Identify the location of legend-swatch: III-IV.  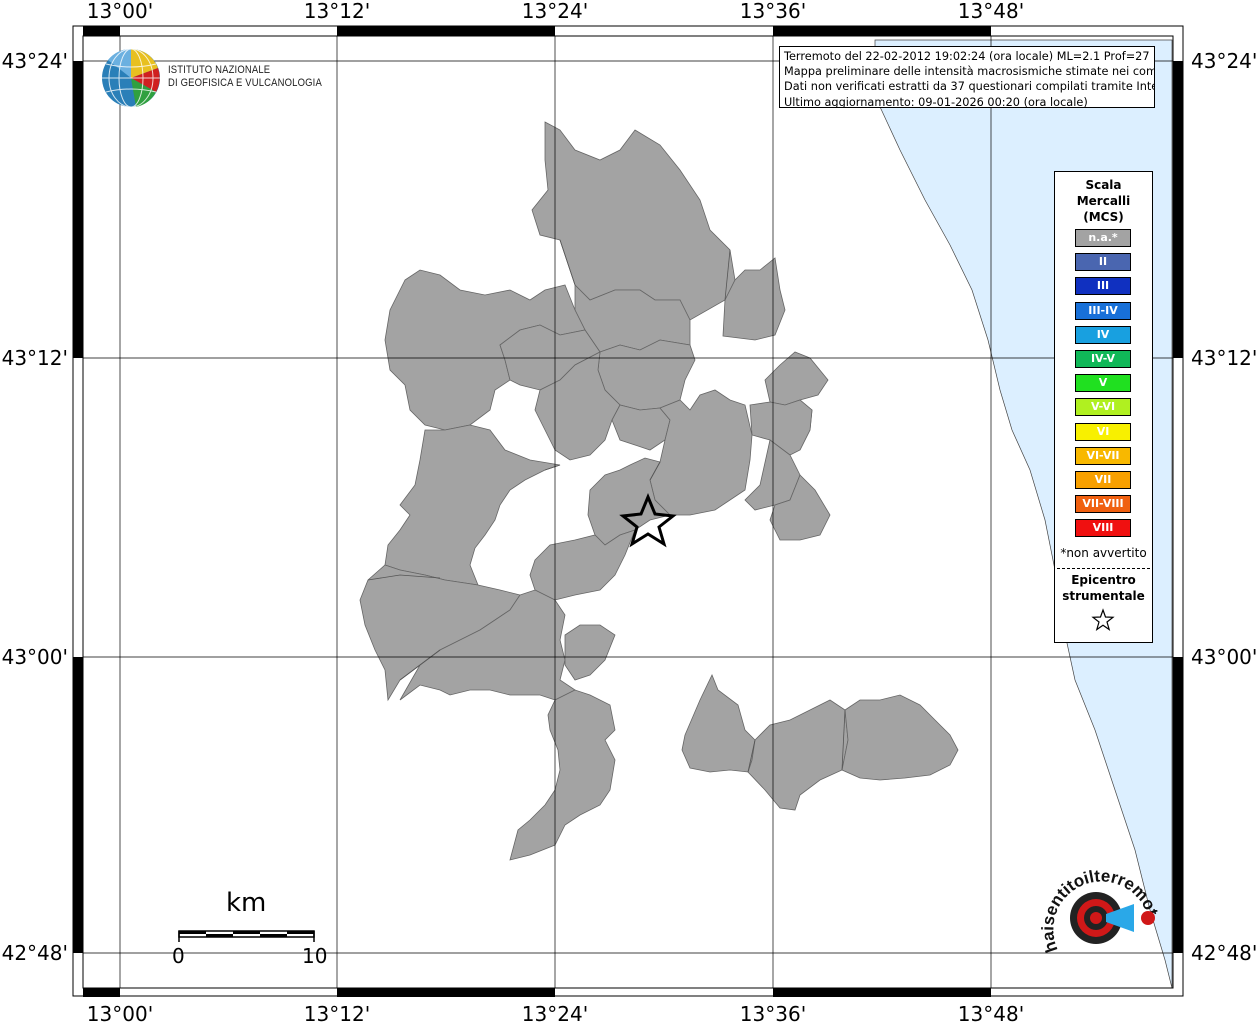
(1103, 310).